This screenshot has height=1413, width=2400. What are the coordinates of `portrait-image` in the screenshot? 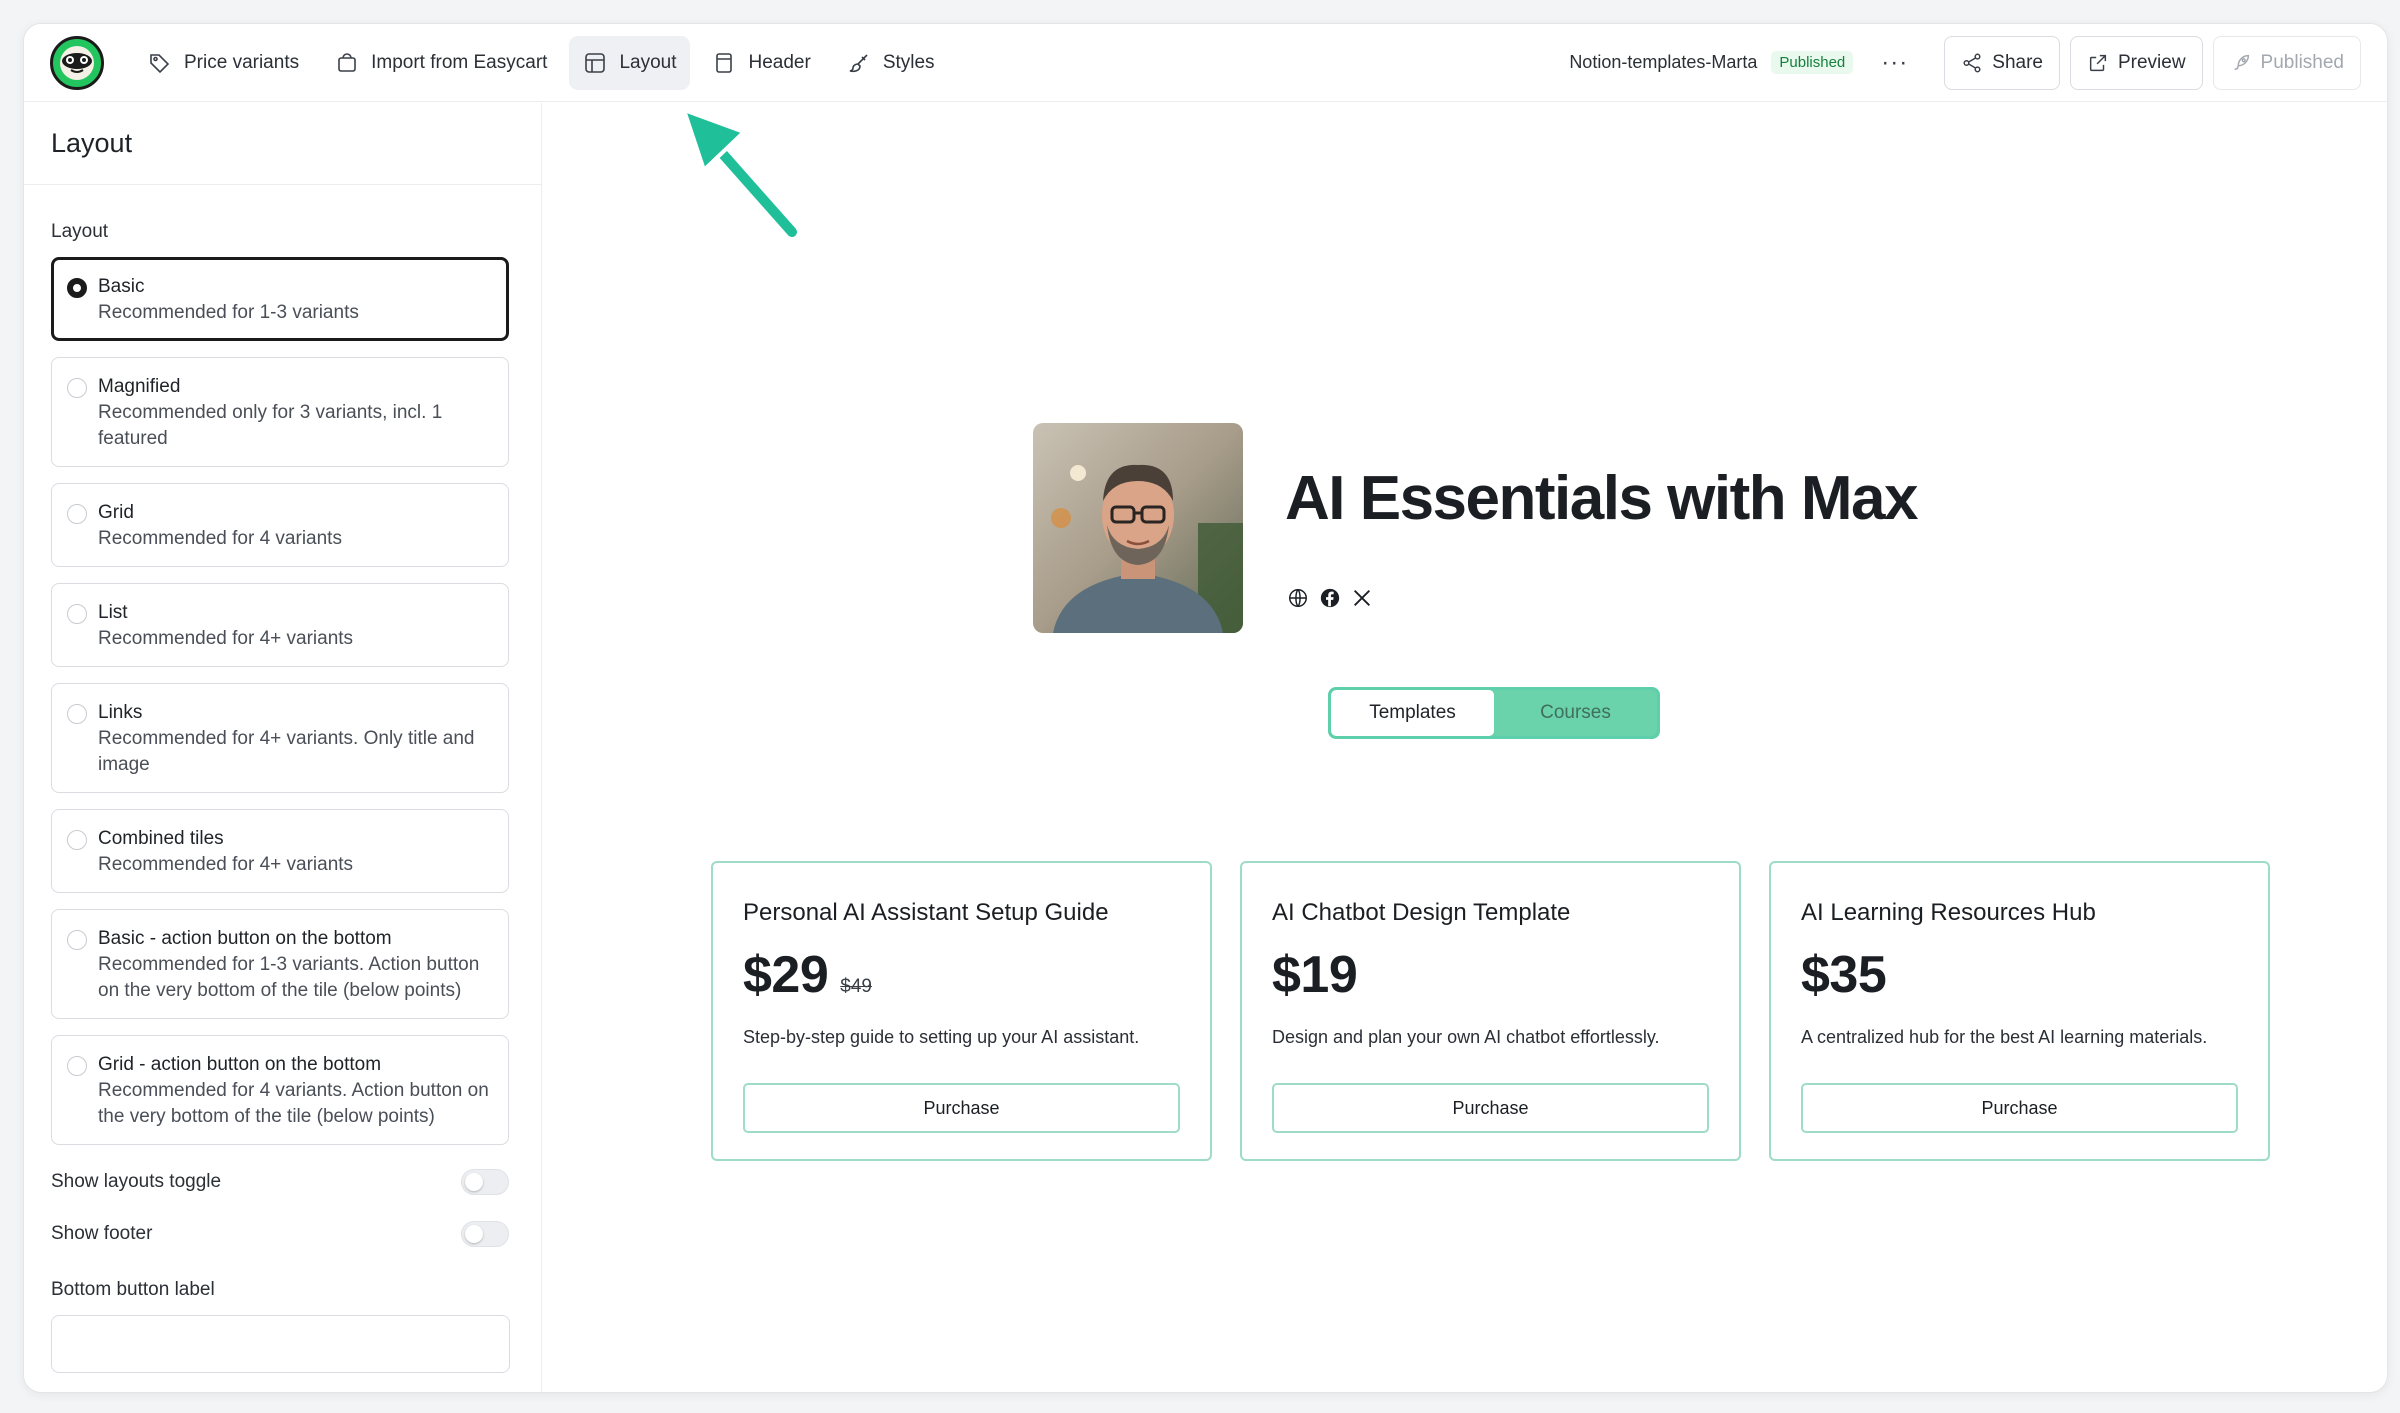 It's located at (1138, 528).